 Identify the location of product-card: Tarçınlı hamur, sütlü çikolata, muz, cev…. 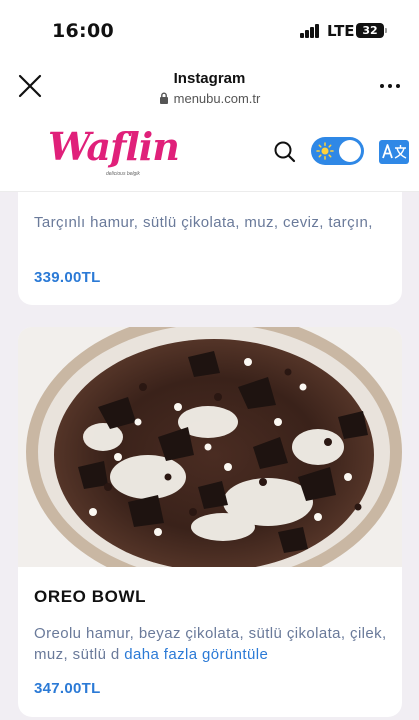
(210, 248).